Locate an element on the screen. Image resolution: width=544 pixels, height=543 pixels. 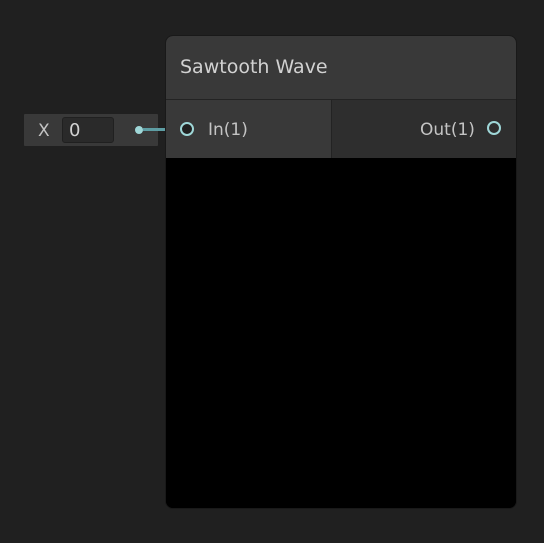
inline-input-field: X is located at coordinates (91, 130).